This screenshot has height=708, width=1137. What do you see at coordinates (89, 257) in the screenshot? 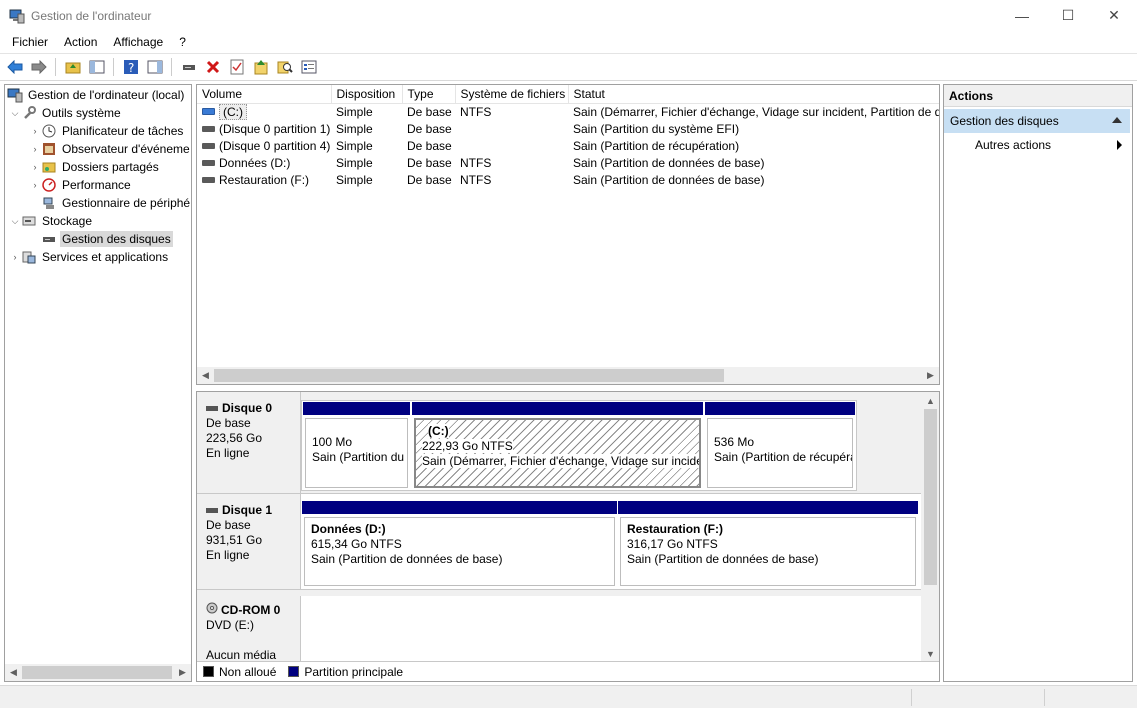
I see `tree-services-applications: › Services et applications` at bounding box center [89, 257].